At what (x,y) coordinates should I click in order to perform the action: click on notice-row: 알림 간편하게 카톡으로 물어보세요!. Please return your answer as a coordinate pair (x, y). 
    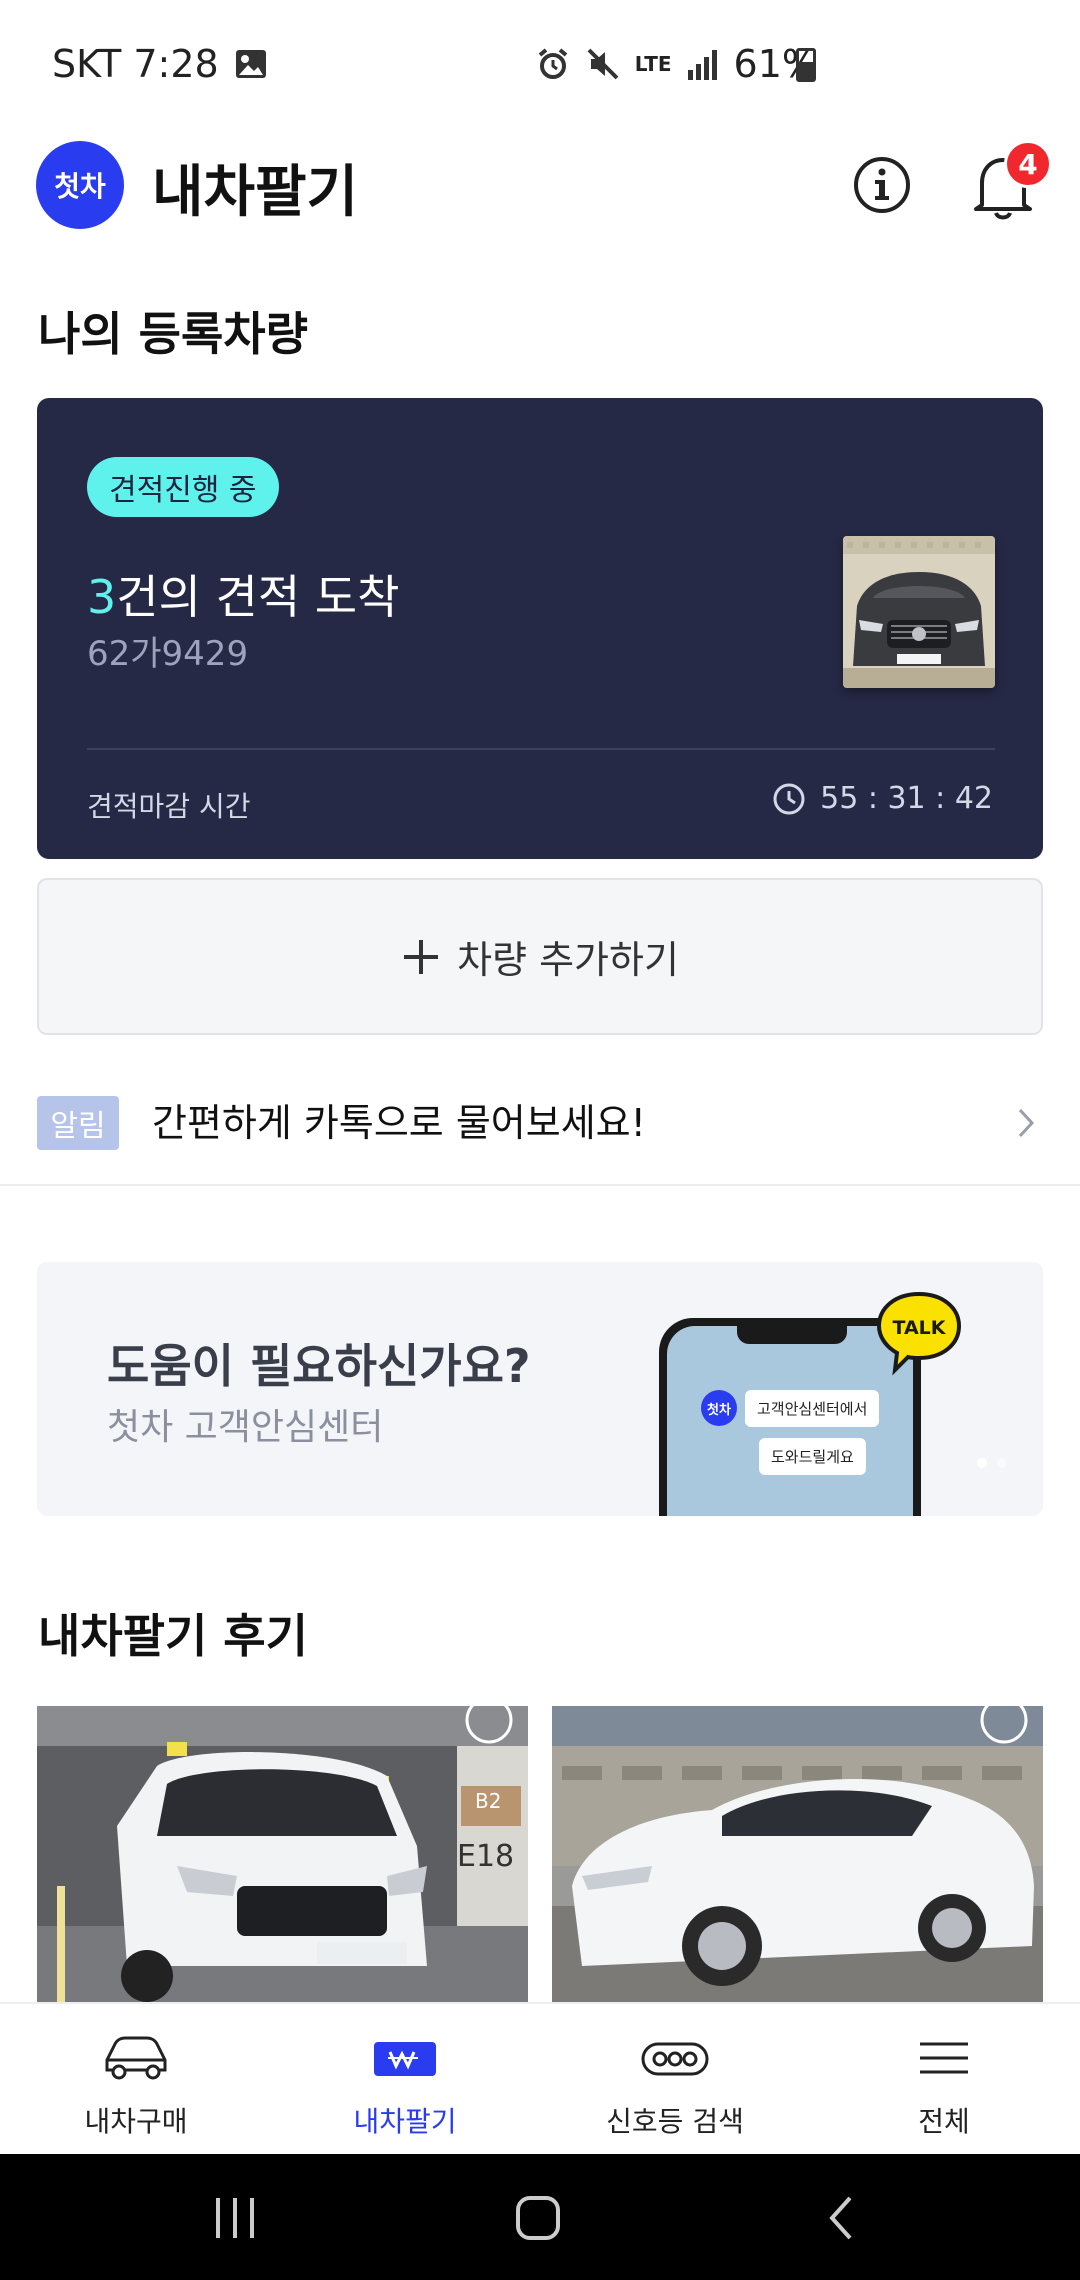
    Looking at the image, I should click on (540, 1134).